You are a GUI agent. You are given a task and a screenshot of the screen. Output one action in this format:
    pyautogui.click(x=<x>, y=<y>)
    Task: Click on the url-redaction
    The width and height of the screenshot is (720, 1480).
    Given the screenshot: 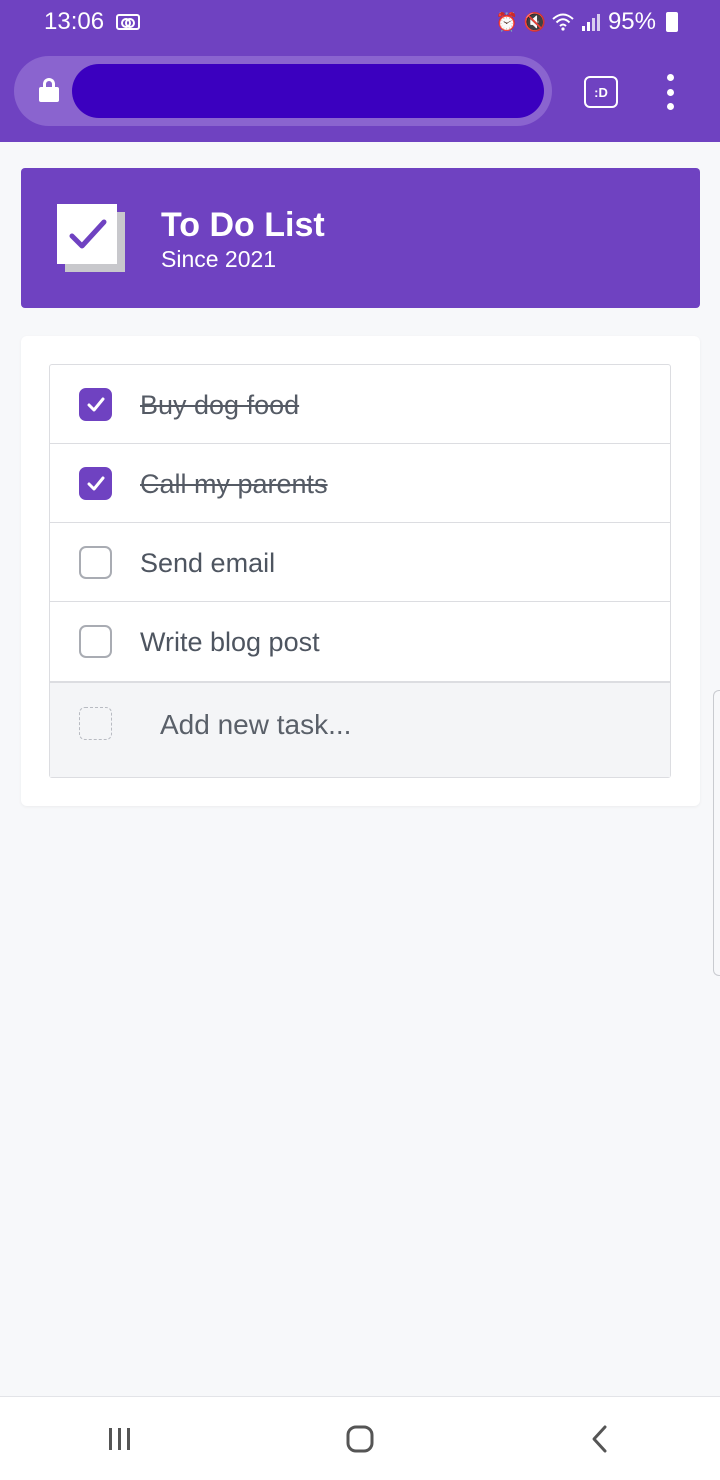 What is the action you would take?
    pyautogui.click(x=308, y=91)
    